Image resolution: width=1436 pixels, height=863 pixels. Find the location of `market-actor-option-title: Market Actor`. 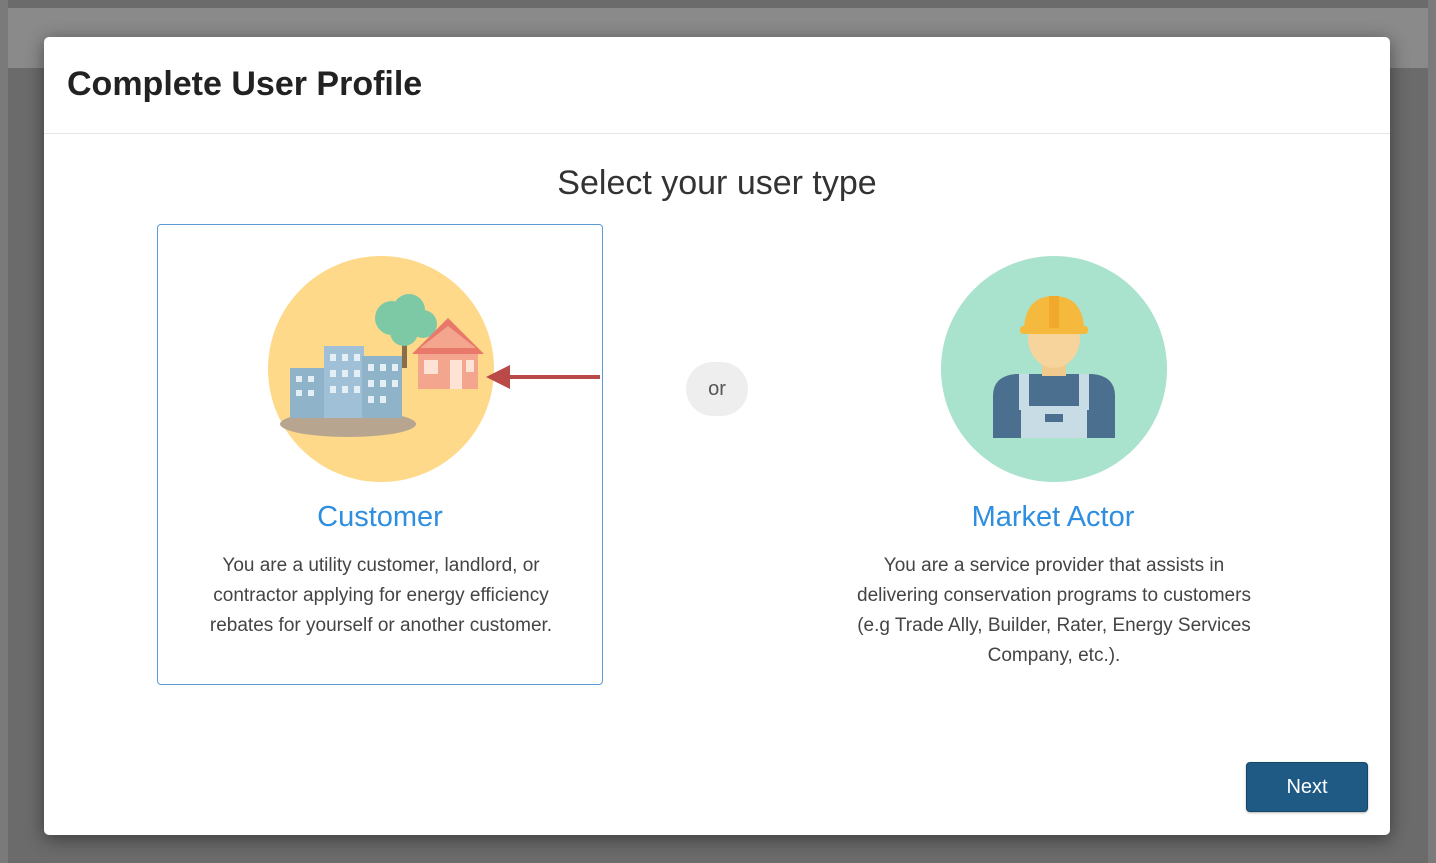

market-actor-option-title: Market Actor is located at coordinates (1053, 517).